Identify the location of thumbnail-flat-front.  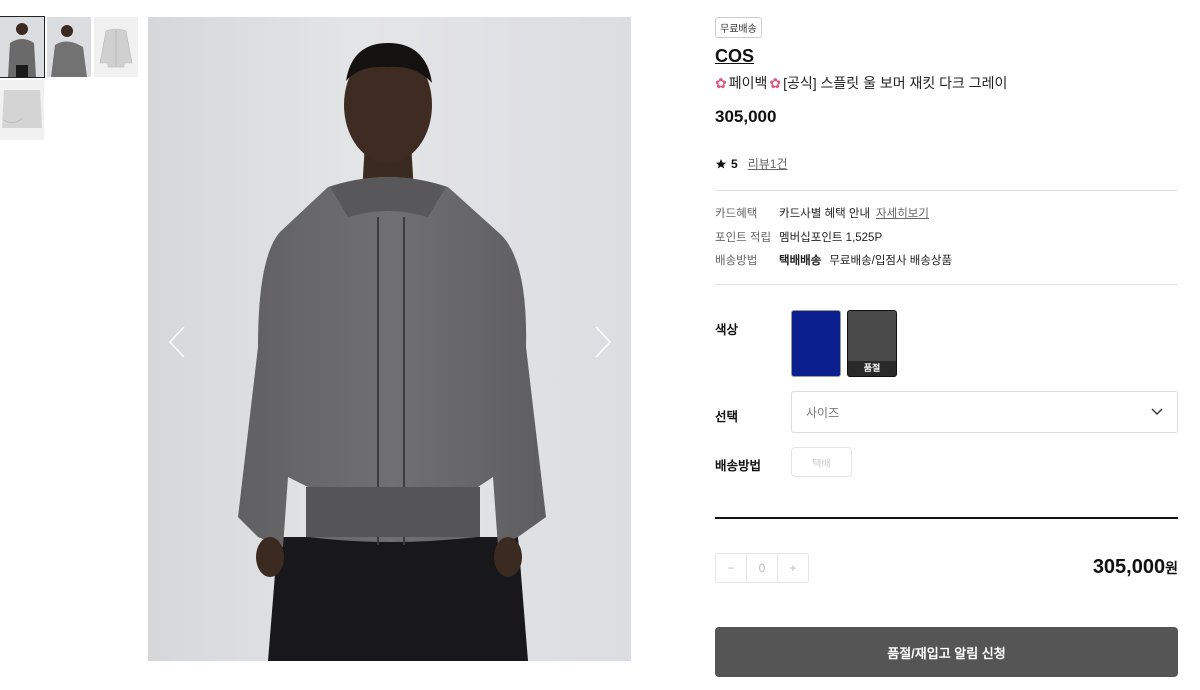
(116, 47).